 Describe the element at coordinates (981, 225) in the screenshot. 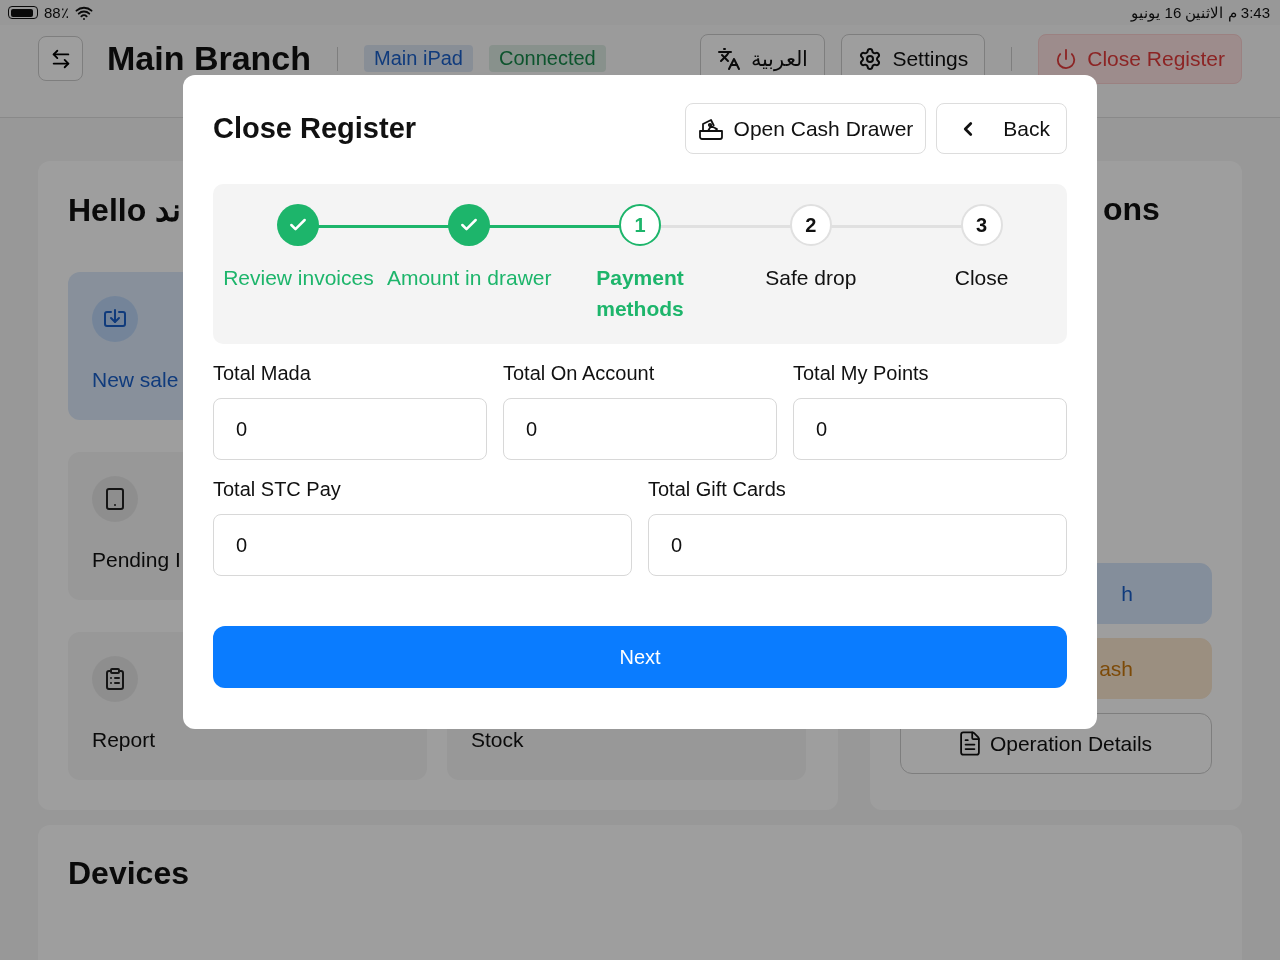

I see `step-number: 3` at that location.